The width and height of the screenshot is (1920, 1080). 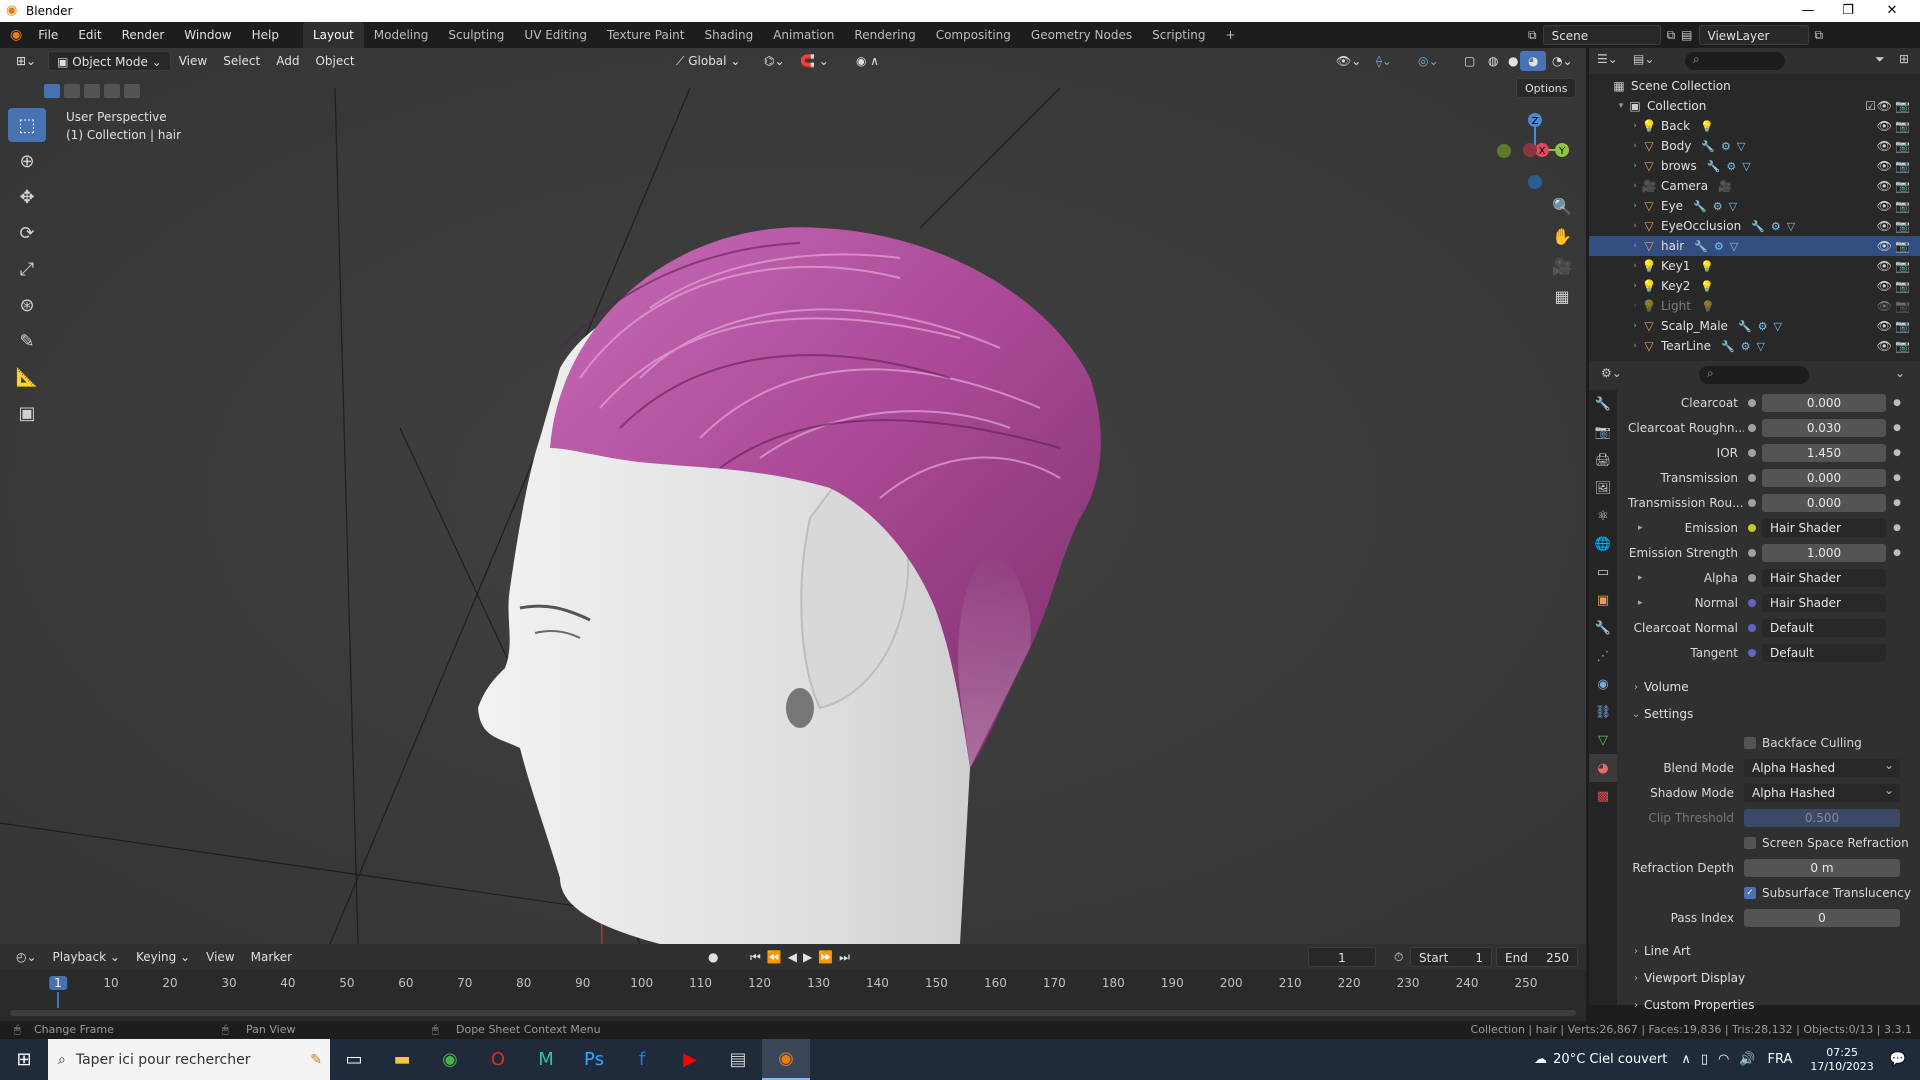 I want to click on property-value-field: 1.000, so click(x=1824, y=553).